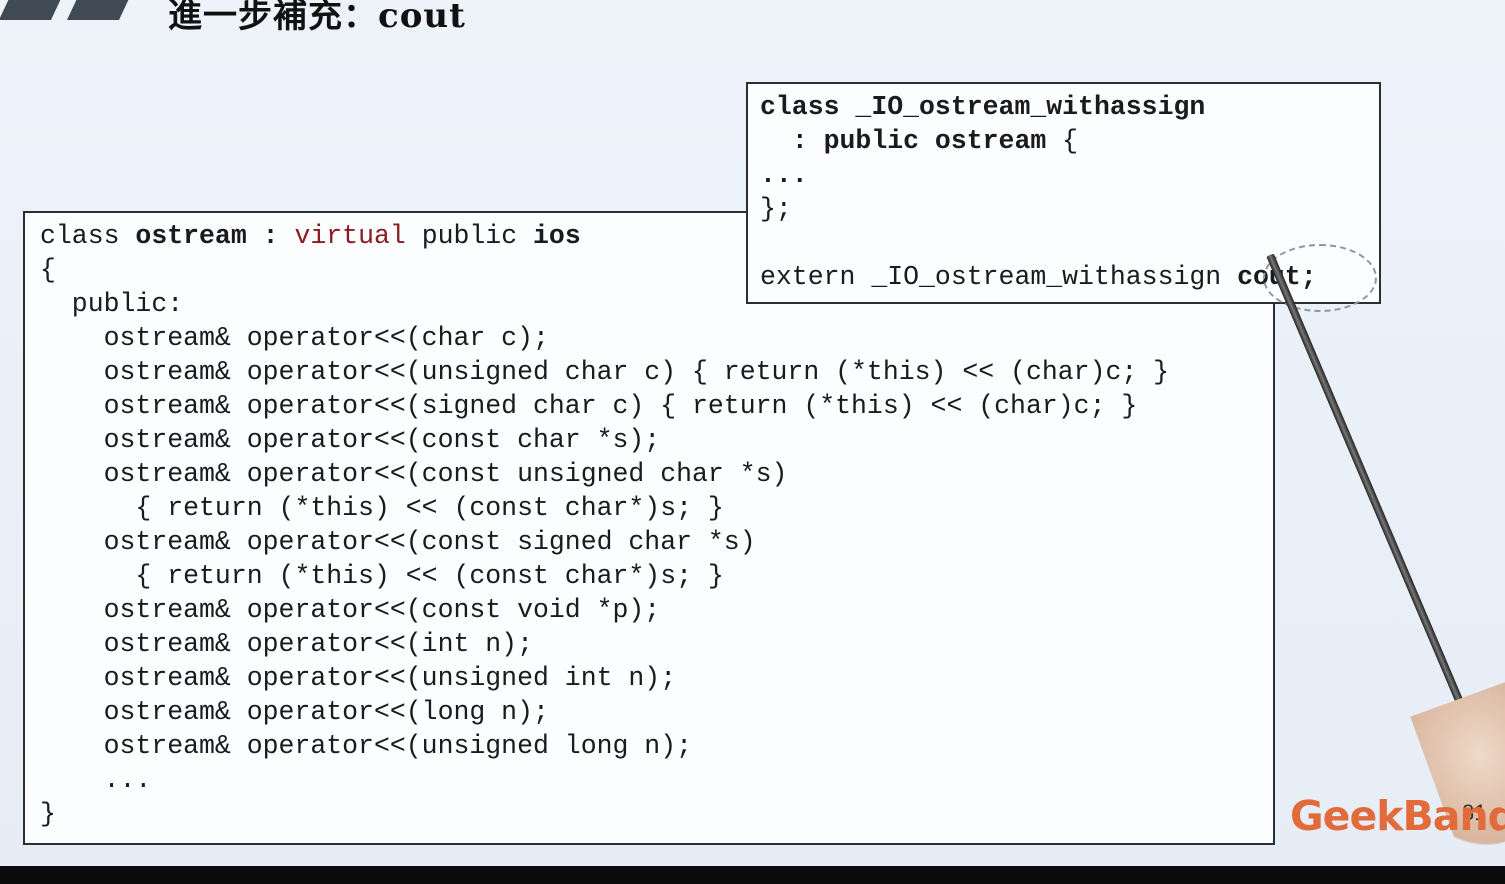  Describe the element at coordinates (366, 746) in the screenshot. I see `main-line-16: ostream& operator<<(unsigned long n);` at that location.